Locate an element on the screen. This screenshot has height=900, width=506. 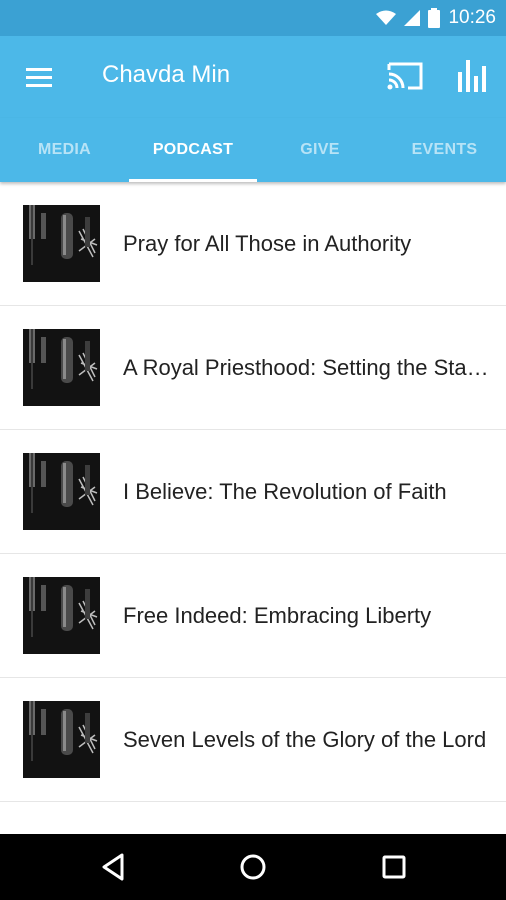
status-bar: 10:26 is located at coordinates (253, 18).